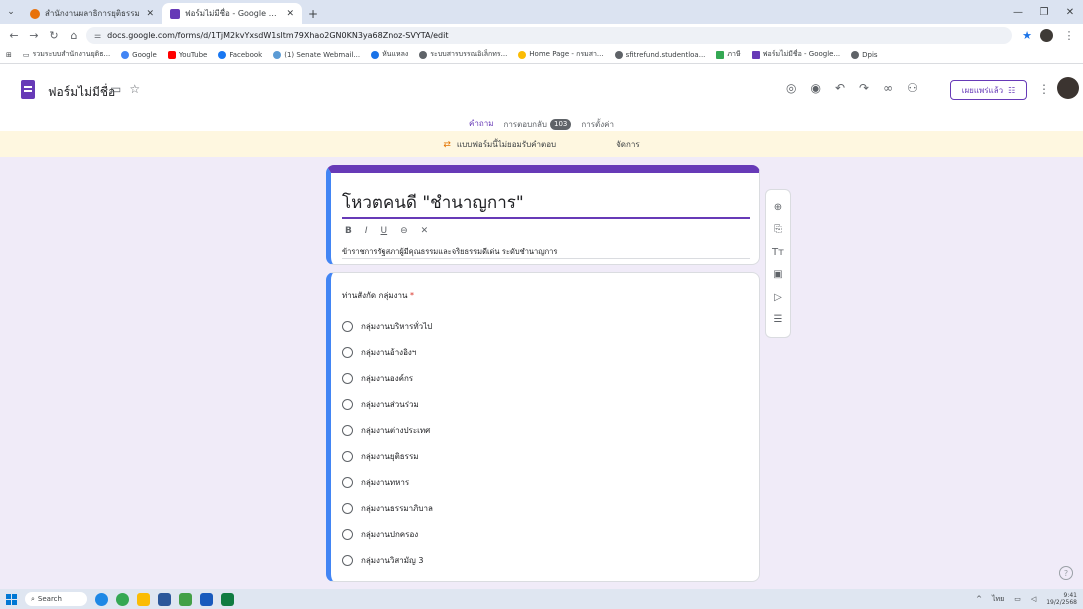 This screenshot has height=609, width=1083. Describe the element at coordinates (1017, 599) in the screenshot. I see `network-icon: ▭` at that location.